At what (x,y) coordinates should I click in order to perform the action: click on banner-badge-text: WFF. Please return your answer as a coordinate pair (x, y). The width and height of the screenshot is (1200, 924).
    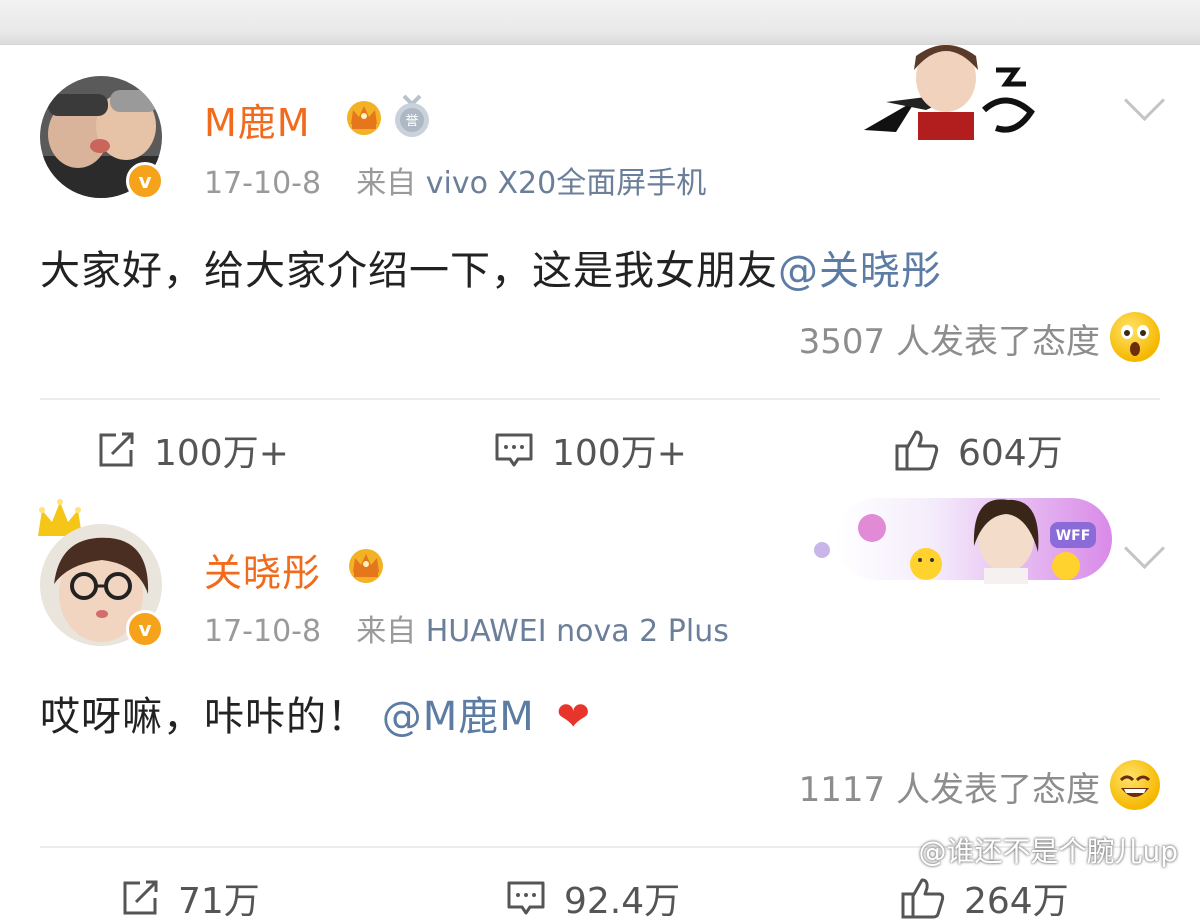
    Looking at the image, I should click on (1073, 536).